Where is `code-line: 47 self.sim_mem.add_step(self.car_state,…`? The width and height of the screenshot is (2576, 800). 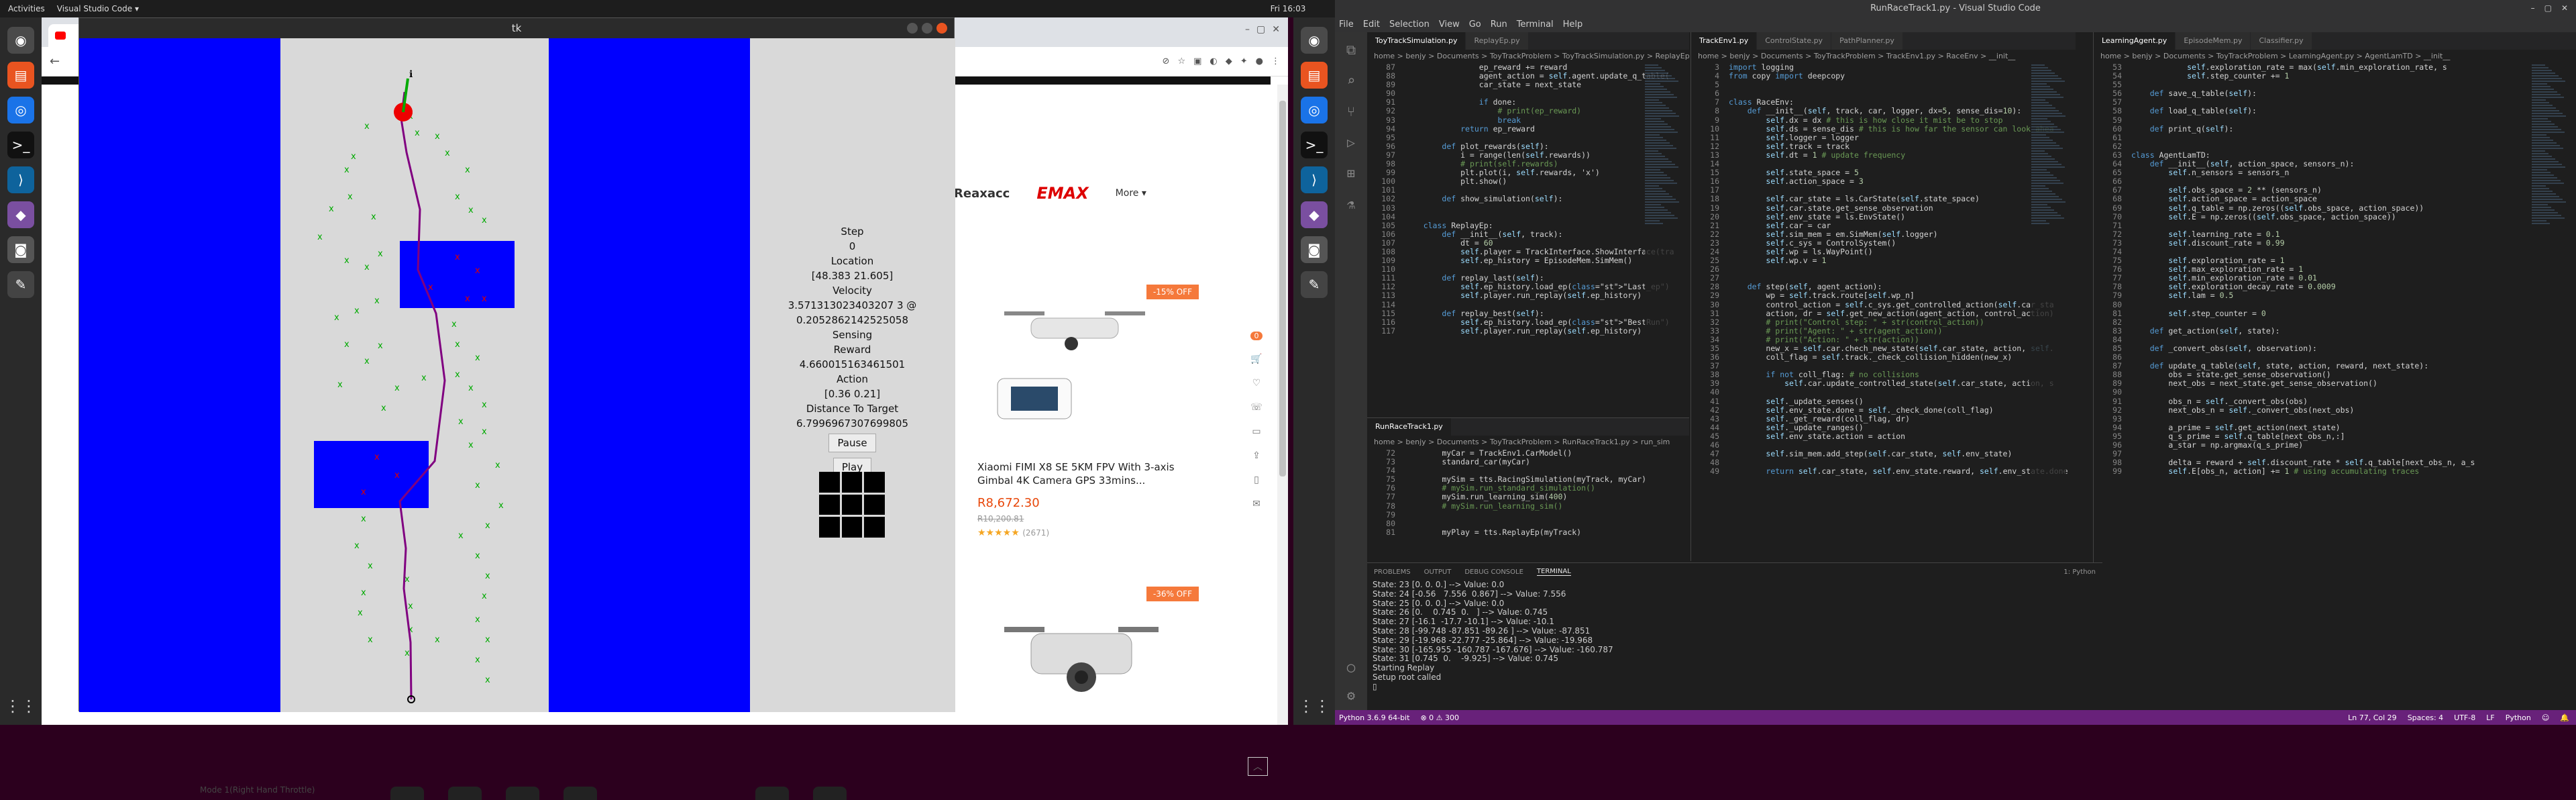 code-line: 47 self.sim_mem.add_step(self.car_state,… is located at coordinates (1883, 454).